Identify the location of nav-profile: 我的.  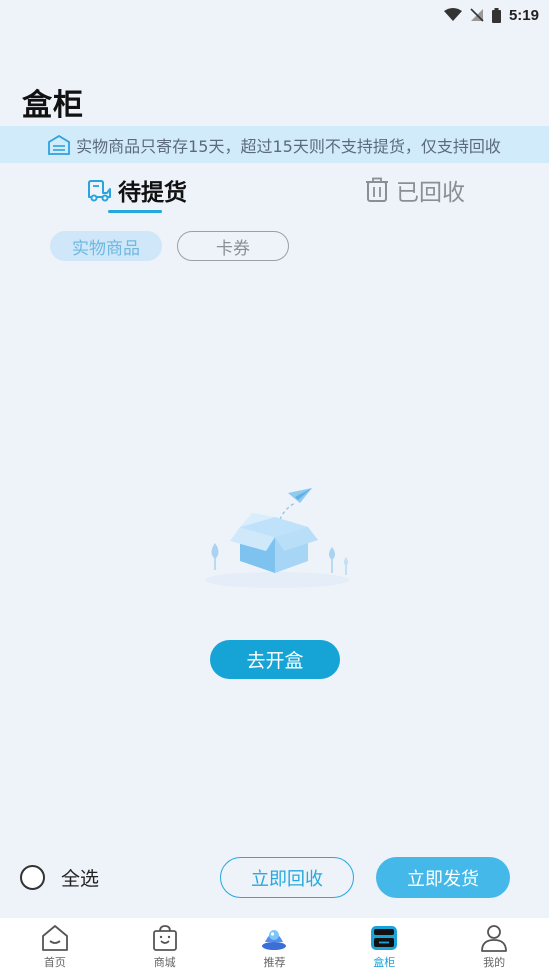
(494, 947).